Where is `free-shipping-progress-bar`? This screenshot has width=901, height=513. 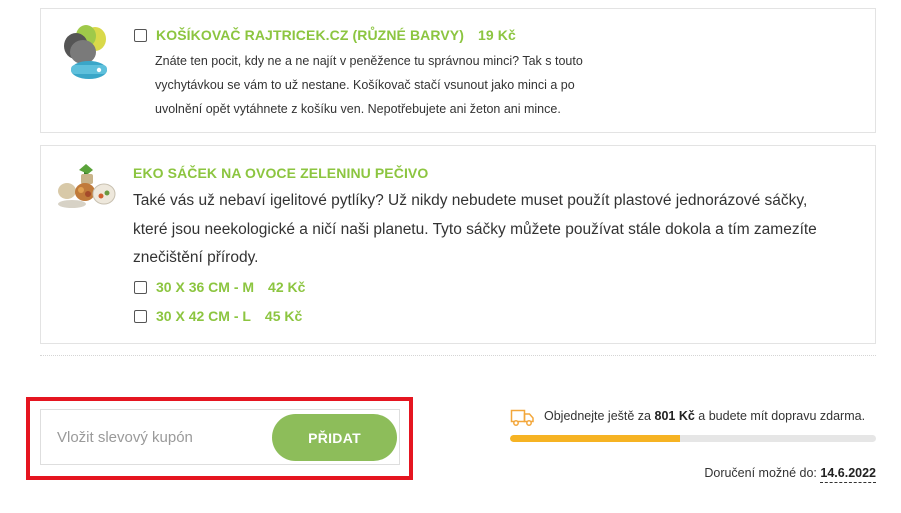 free-shipping-progress-bar is located at coordinates (693, 438).